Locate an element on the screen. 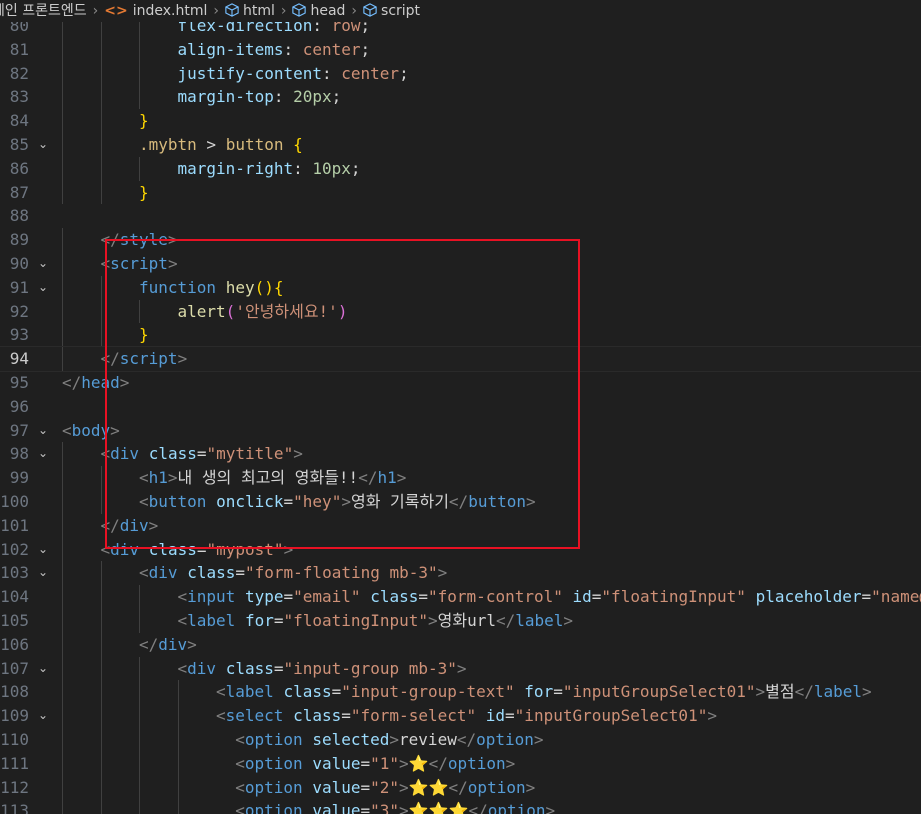 This screenshot has height=814, width=921. code-line: 102 ⌄ <div class="mypost"> is located at coordinates (460, 549).